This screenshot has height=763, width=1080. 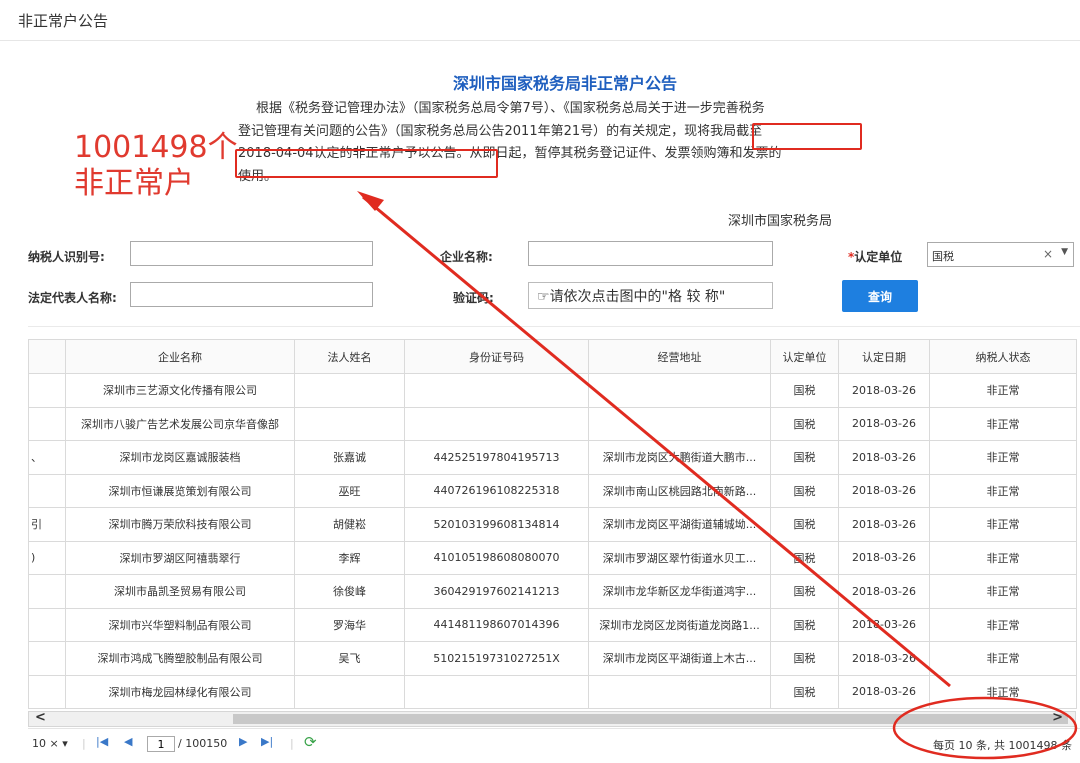 I want to click on annotation-line-1: 1001498个, so click(x=156, y=147).